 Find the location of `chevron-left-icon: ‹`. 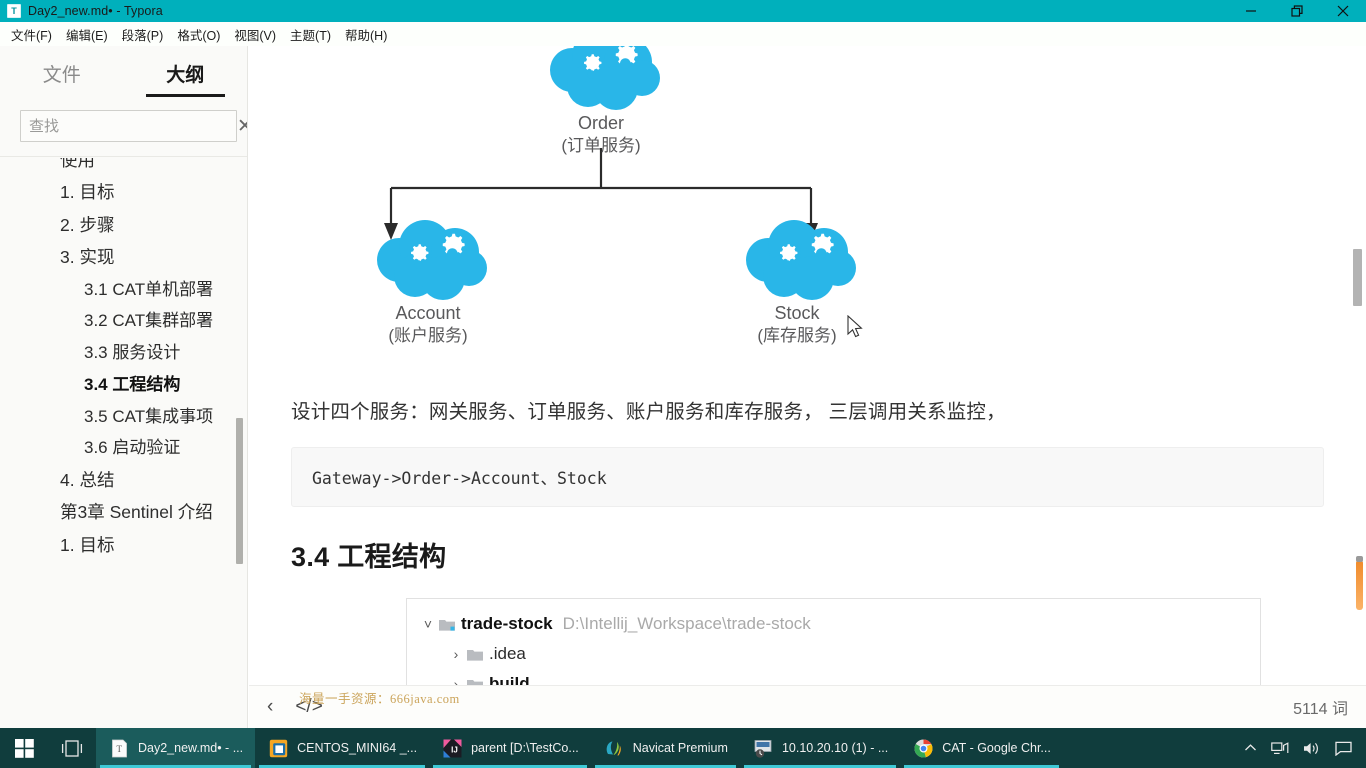

chevron-left-icon: ‹ is located at coordinates (270, 707).